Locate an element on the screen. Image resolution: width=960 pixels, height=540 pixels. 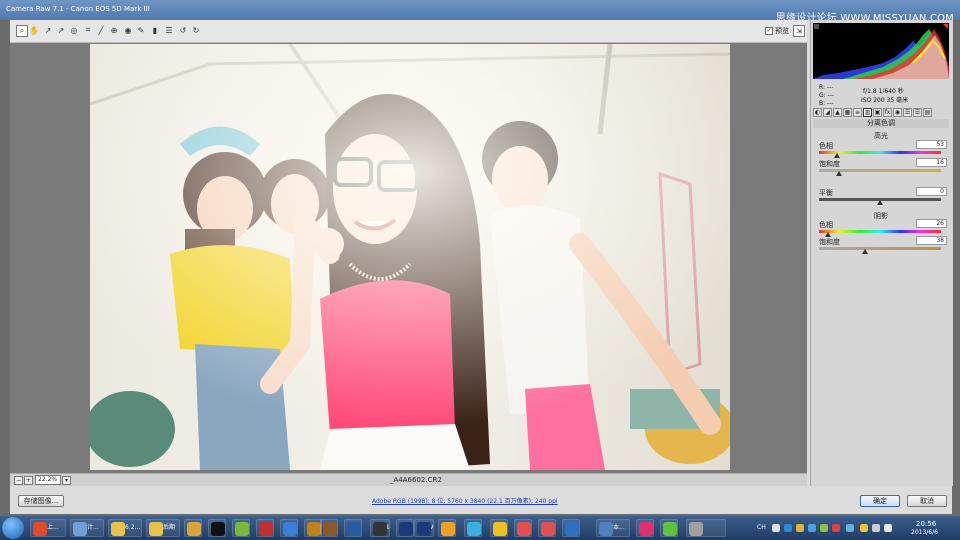
balance-value: 0 is located at coordinates (931, 191).